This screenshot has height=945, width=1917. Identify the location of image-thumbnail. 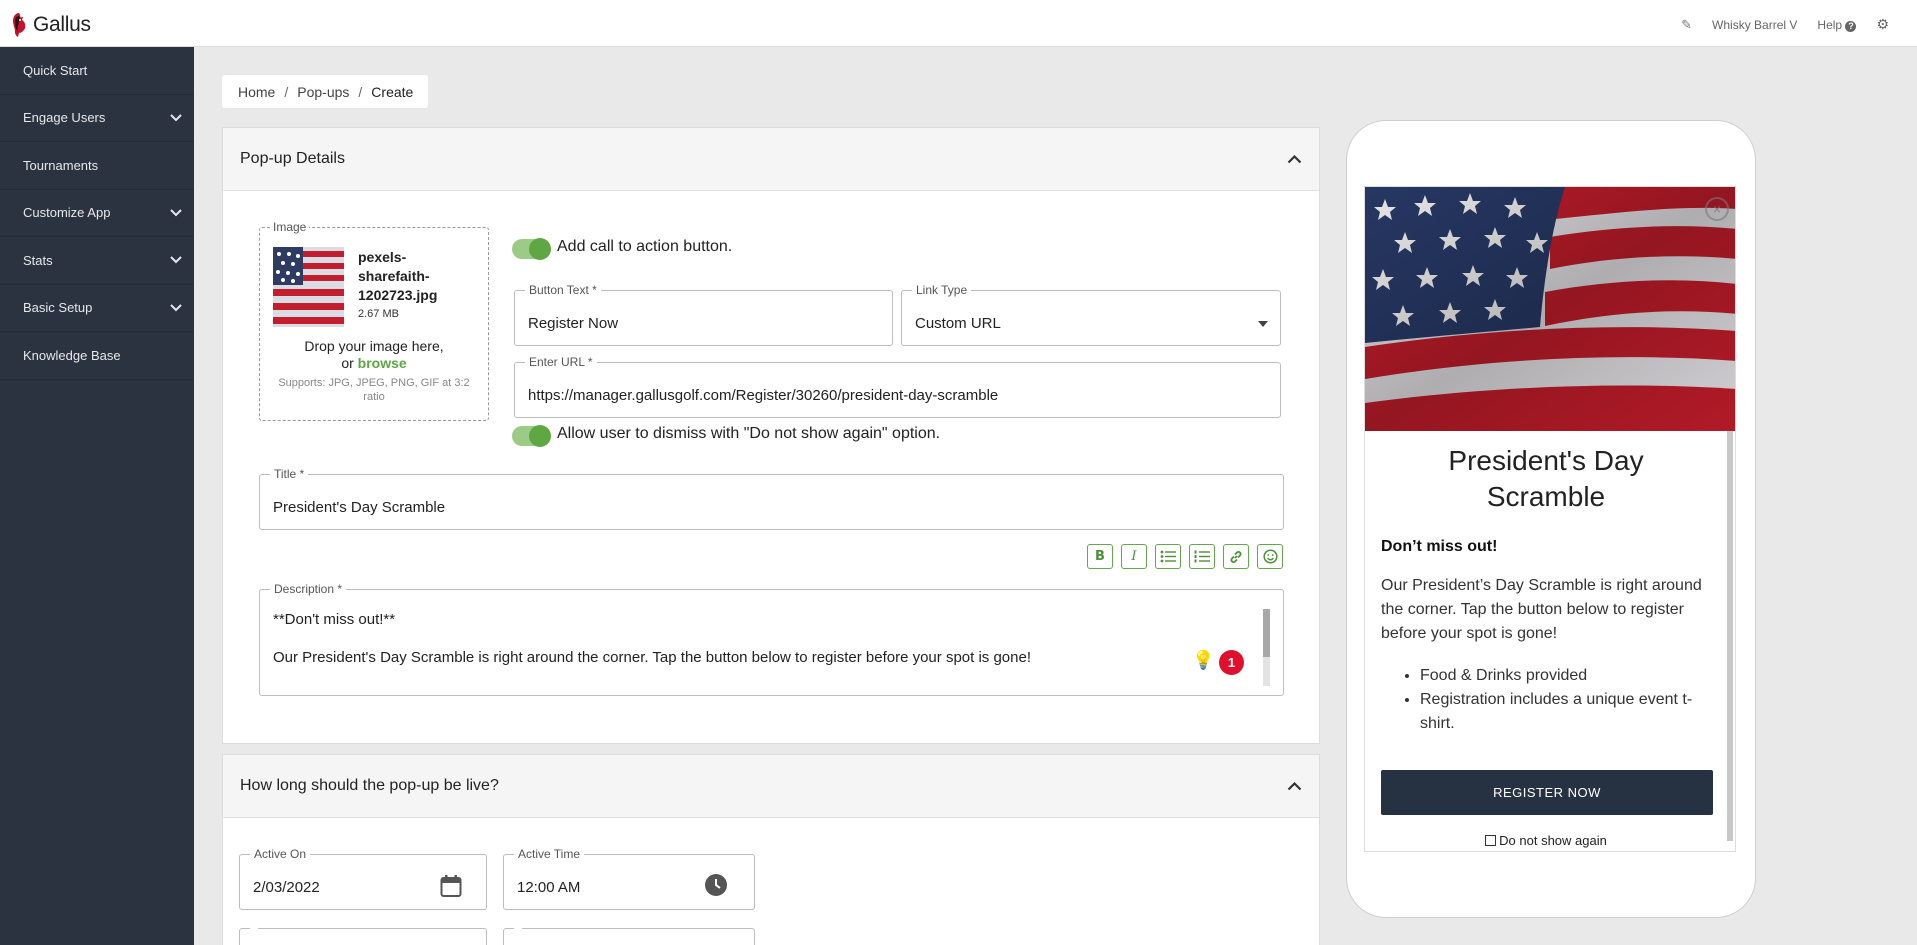
(308, 287).